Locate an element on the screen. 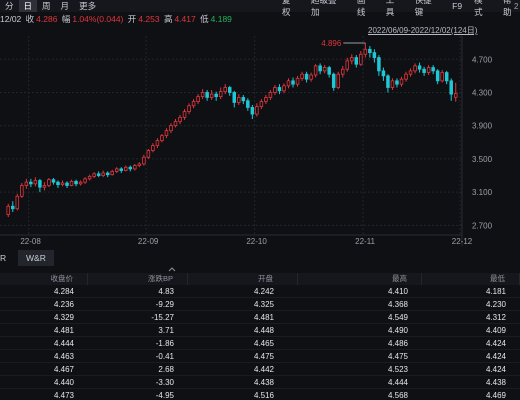 The width and height of the screenshot is (520, 400). period-week: 周 is located at coordinates (46, 6).